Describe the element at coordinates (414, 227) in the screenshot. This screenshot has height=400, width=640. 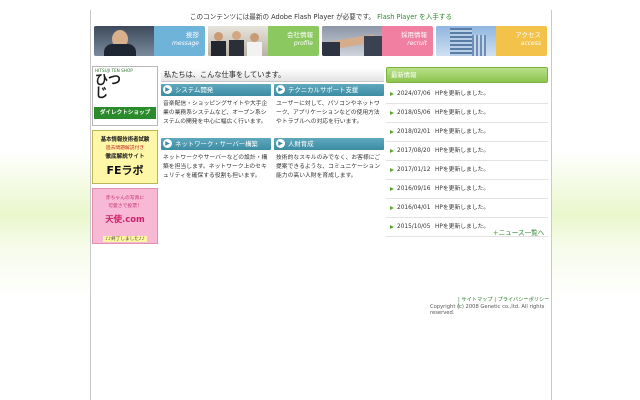
I see `news-date: 2015/10/05` at that location.